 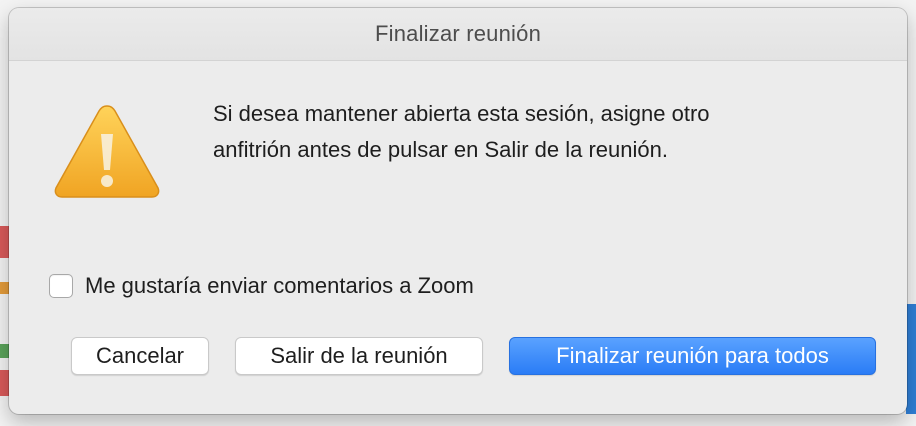 What do you see at coordinates (911, 359) in the screenshot?
I see `background-edge` at bounding box center [911, 359].